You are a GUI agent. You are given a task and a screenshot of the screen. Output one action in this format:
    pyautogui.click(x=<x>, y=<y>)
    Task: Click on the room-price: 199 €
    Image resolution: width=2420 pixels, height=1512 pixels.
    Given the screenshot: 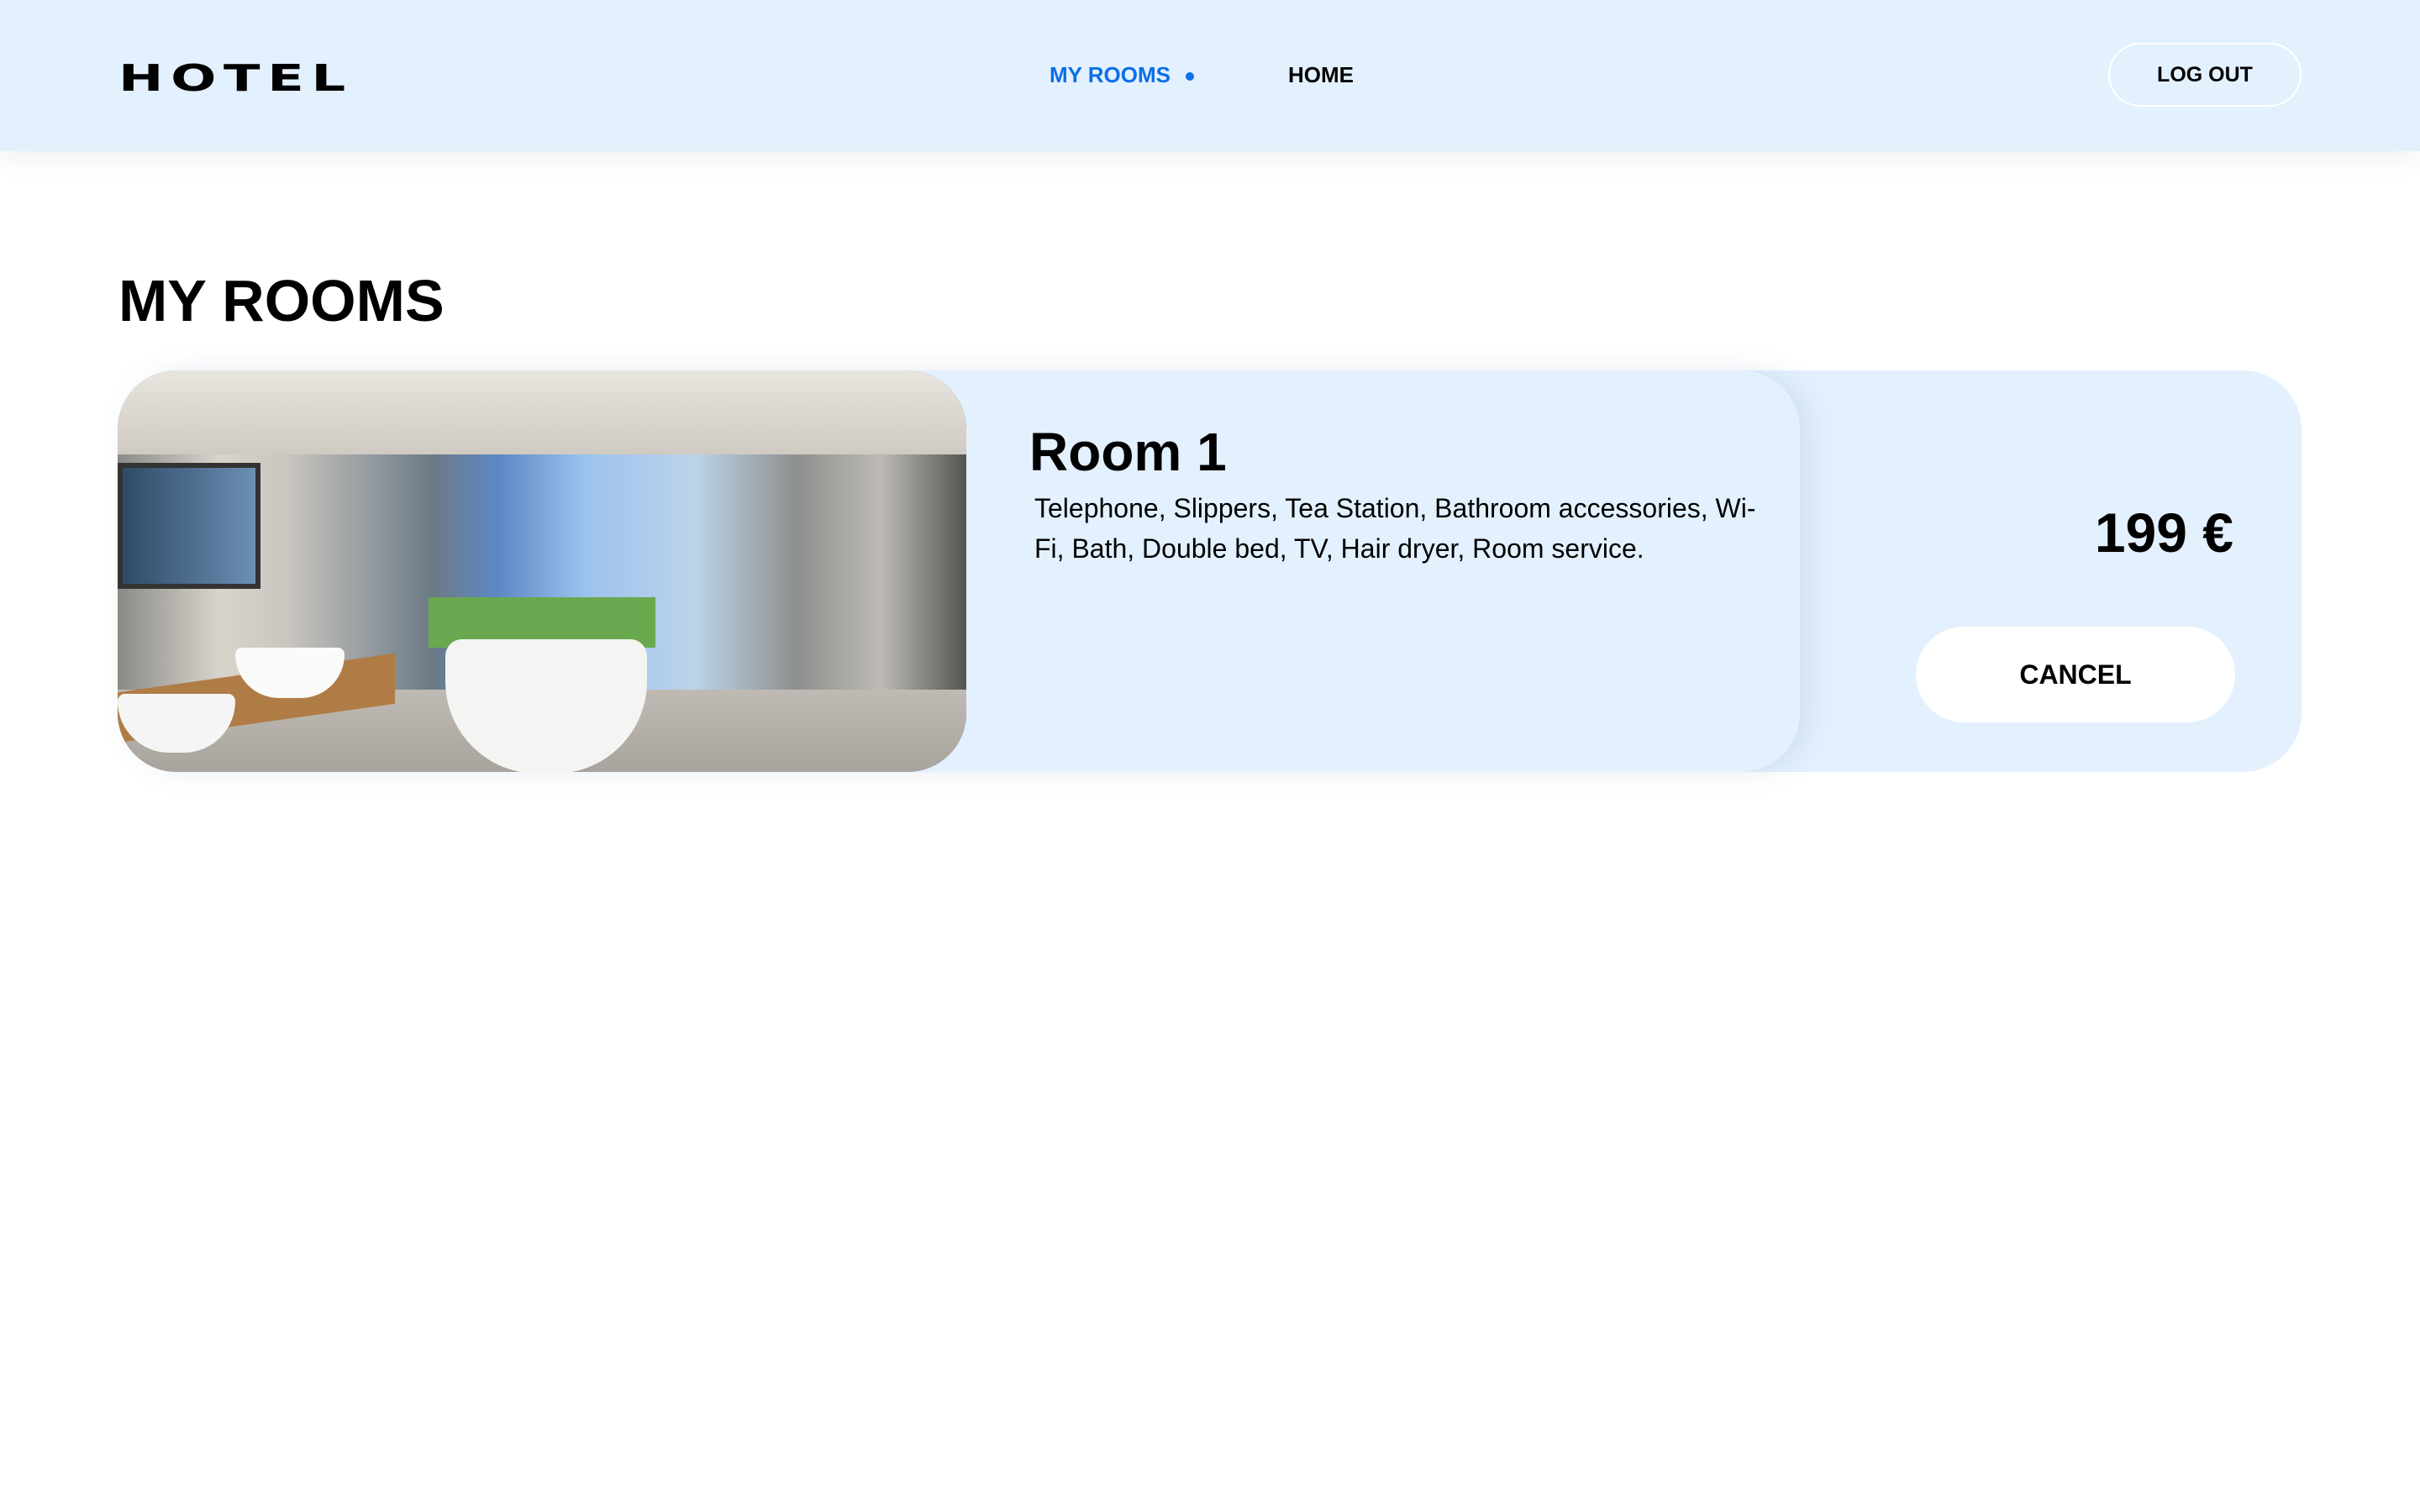 What is the action you would take?
    pyautogui.click(x=2163, y=532)
    